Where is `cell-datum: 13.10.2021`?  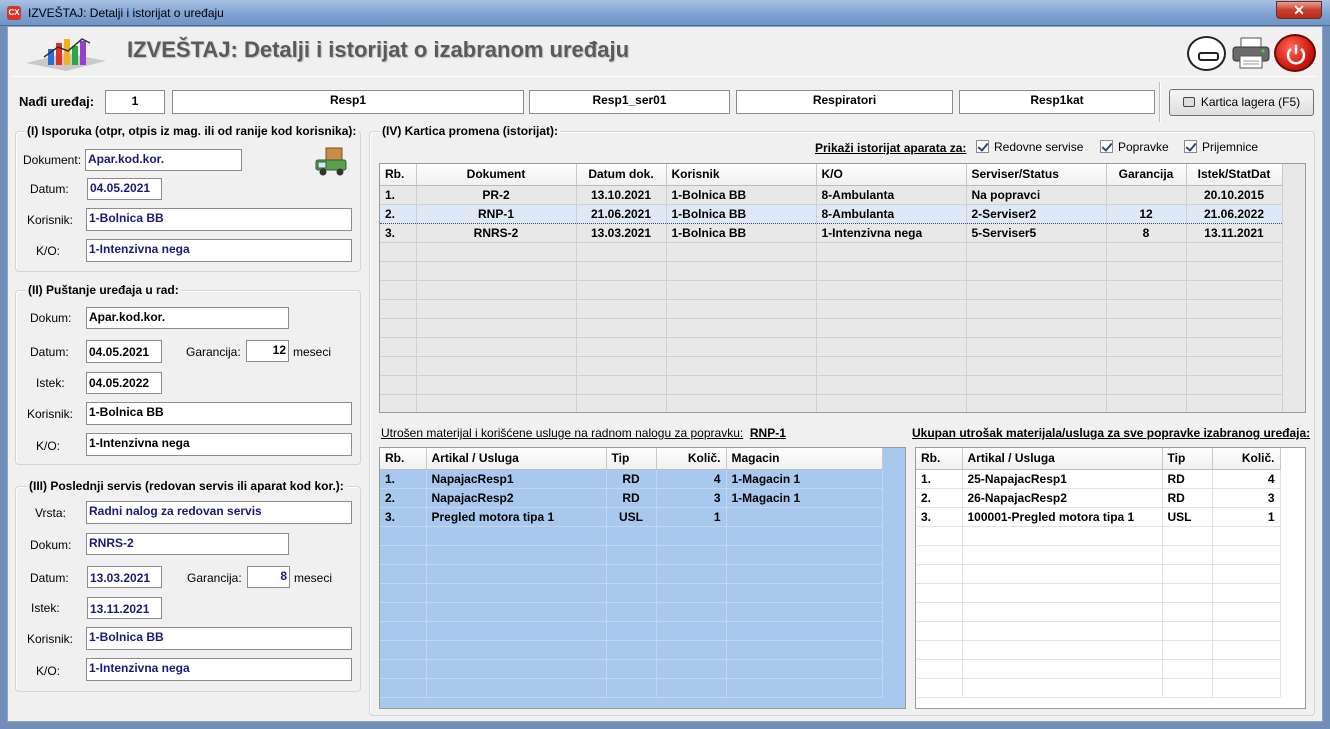 cell-datum: 13.10.2021 is located at coordinates (621, 195).